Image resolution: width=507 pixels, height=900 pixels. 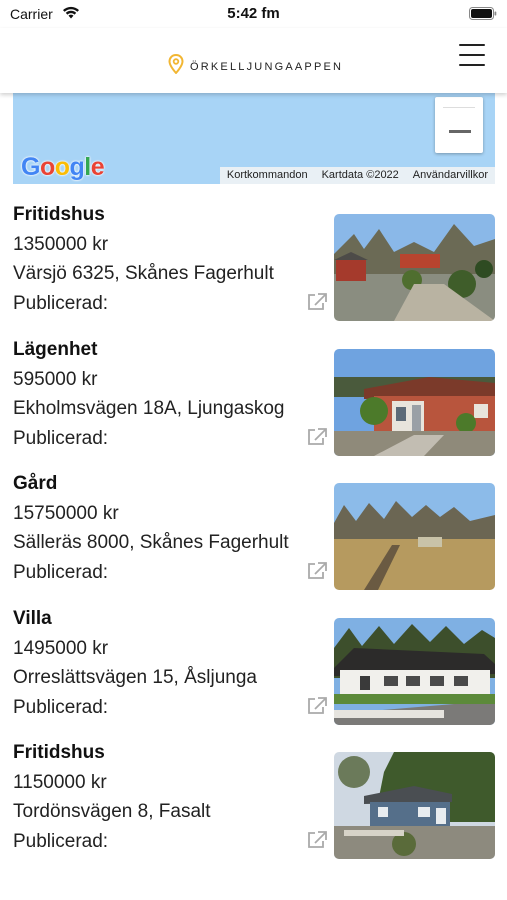 I want to click on map-pin-icon, so click(x=176, y=66).